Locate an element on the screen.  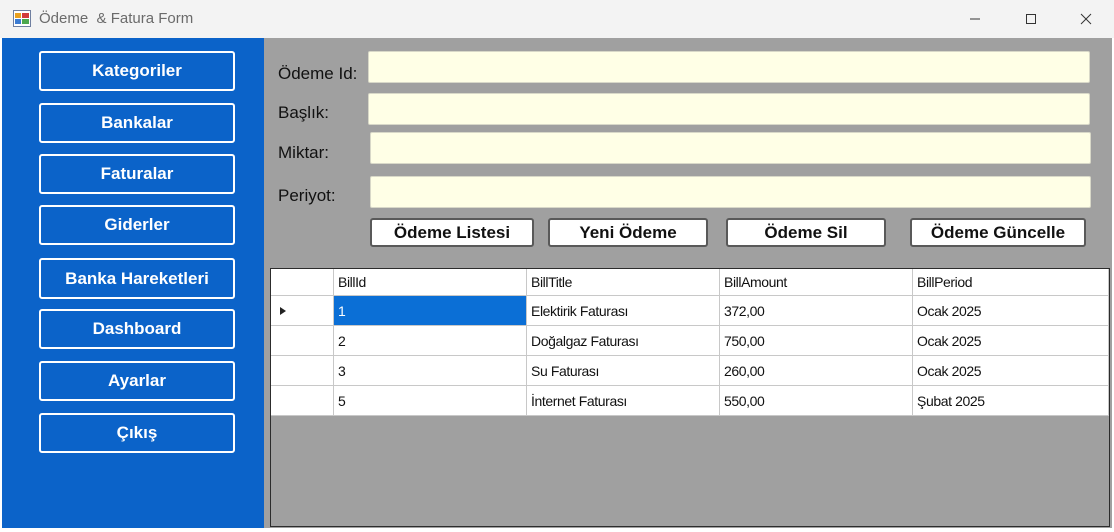
close-icon is located at coordinates (1086, 19).